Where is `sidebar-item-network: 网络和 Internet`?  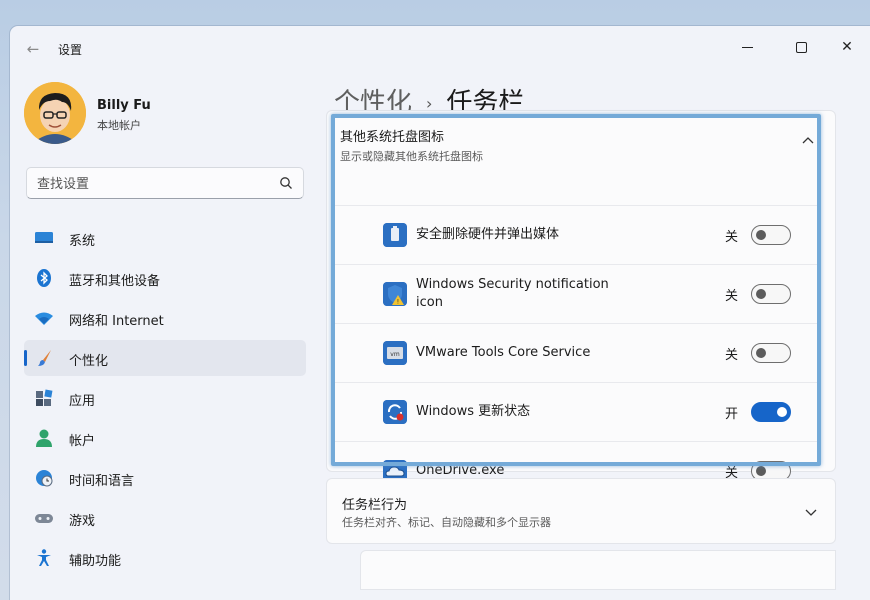 sidebar-item-network: 网络和 Internet is located at coordinates (165, 318).